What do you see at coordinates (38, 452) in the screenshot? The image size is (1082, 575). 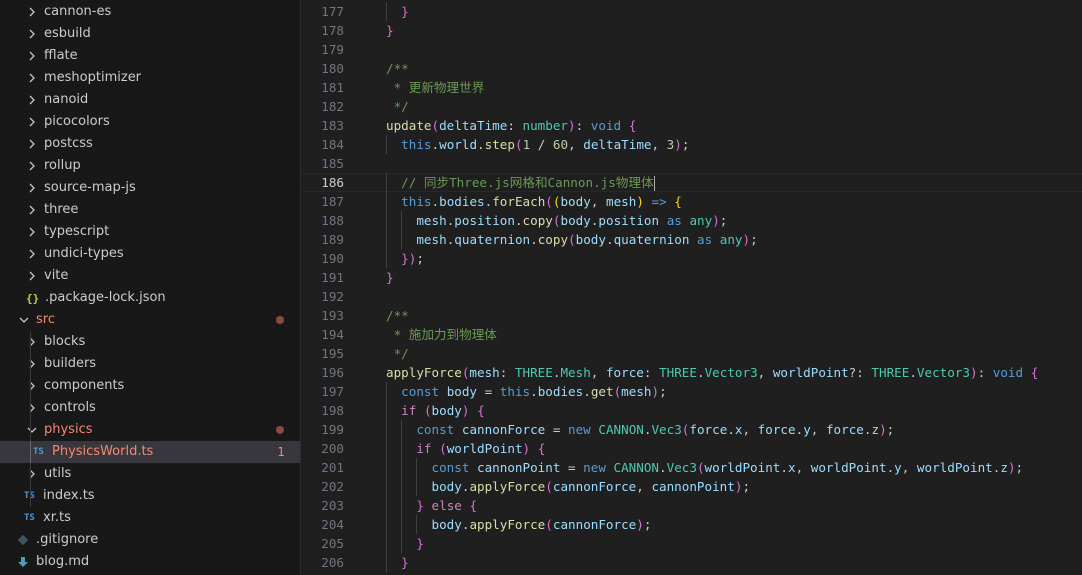 I see `typescript-file-icon: TS` at bounding box center [38, 452].